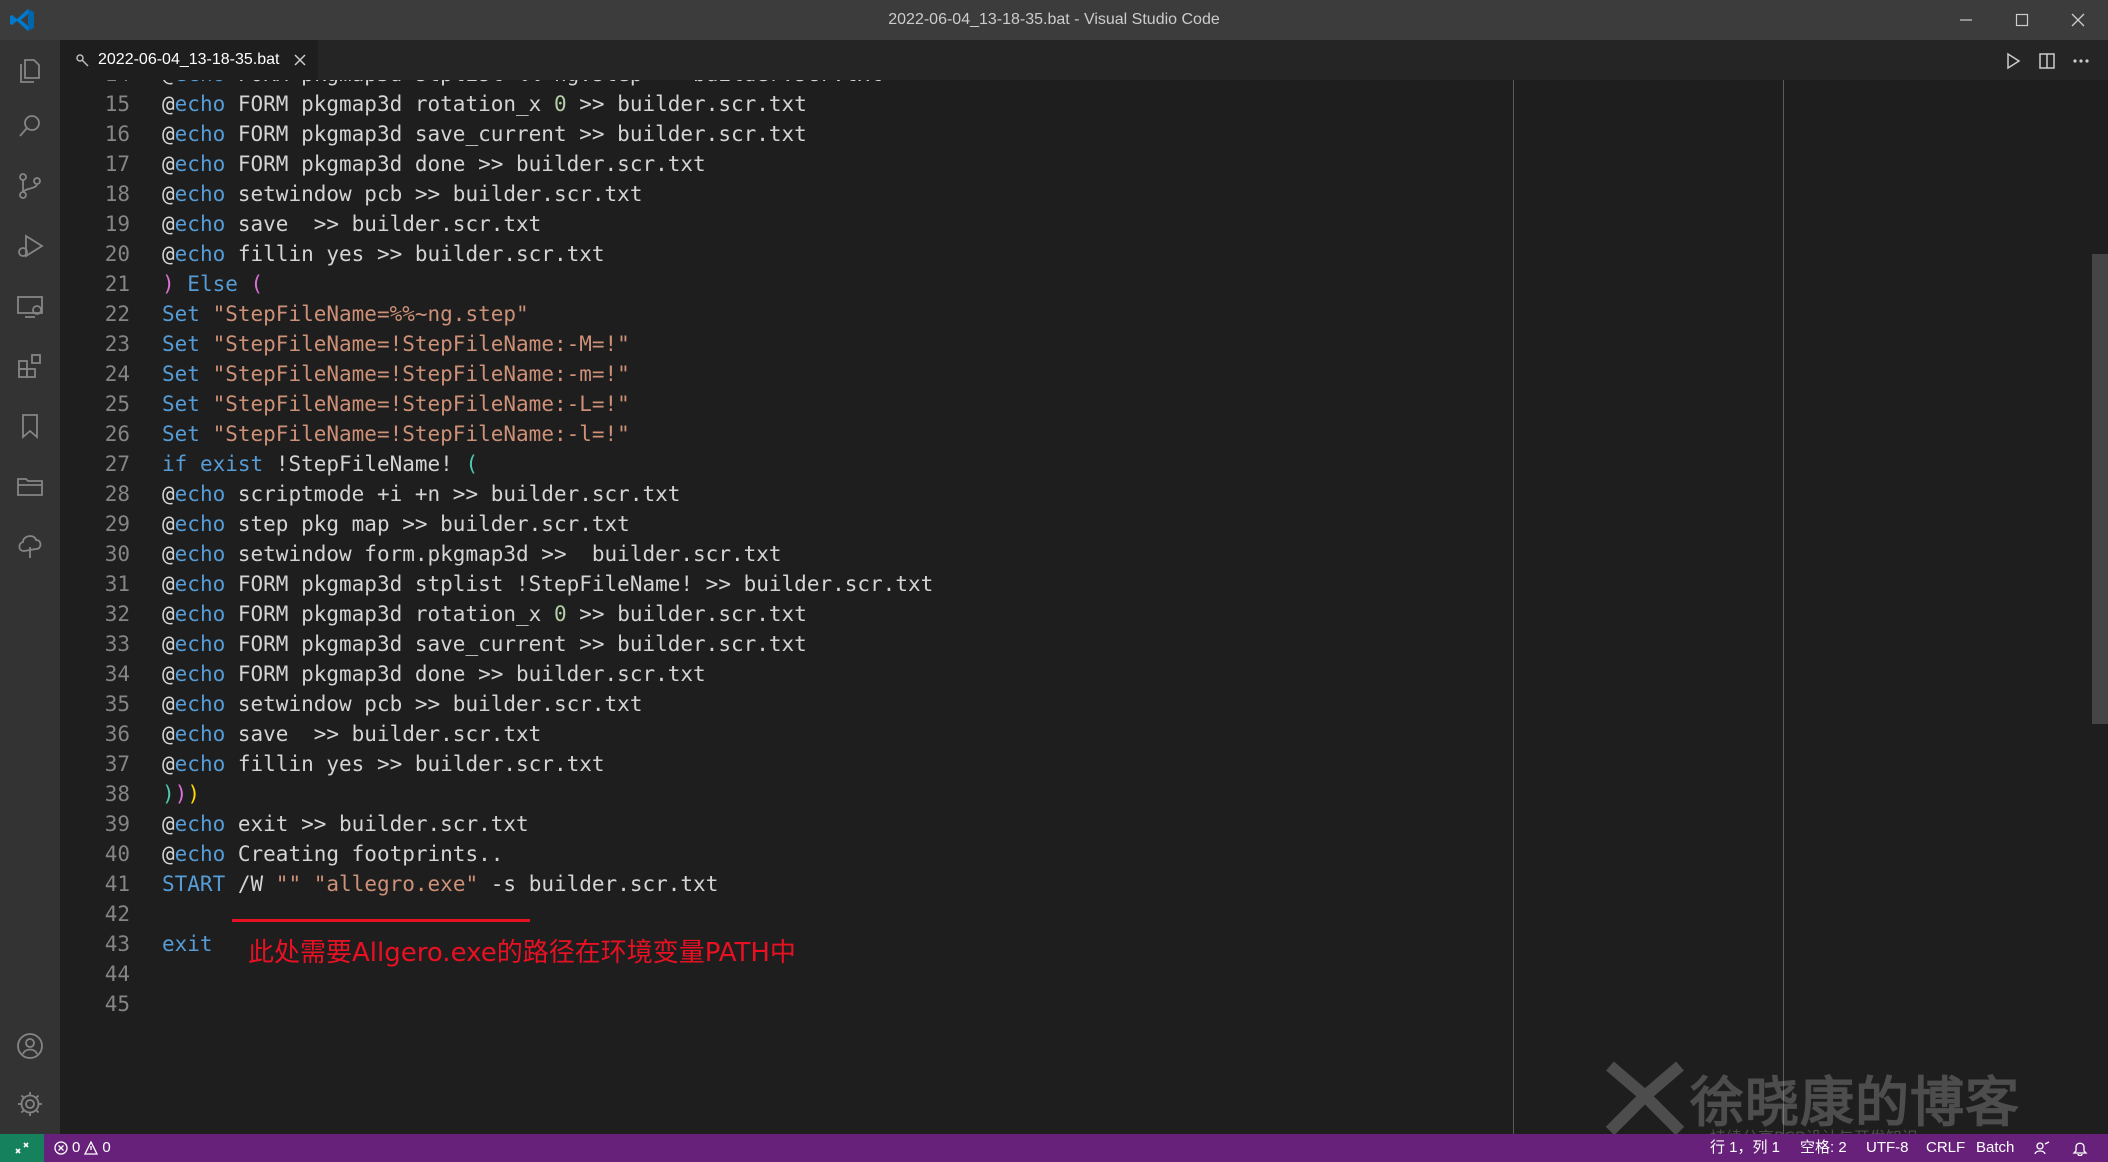 The width and height of the screenshot is (2108, 1162). What do you see at coordinates (2013, 61) in the screenshot?
I see `run-button` at bounding box center [2013, 61].